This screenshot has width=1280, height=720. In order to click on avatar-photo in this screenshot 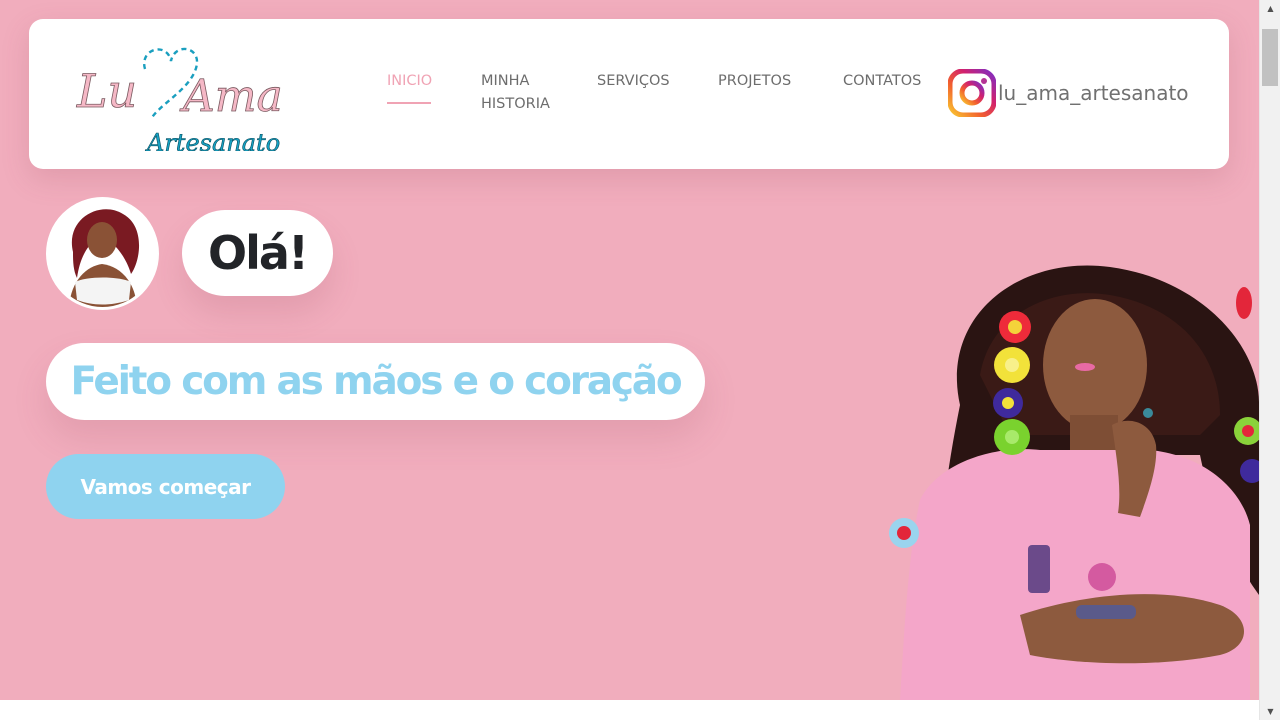, I will do `click(102, 253)`.